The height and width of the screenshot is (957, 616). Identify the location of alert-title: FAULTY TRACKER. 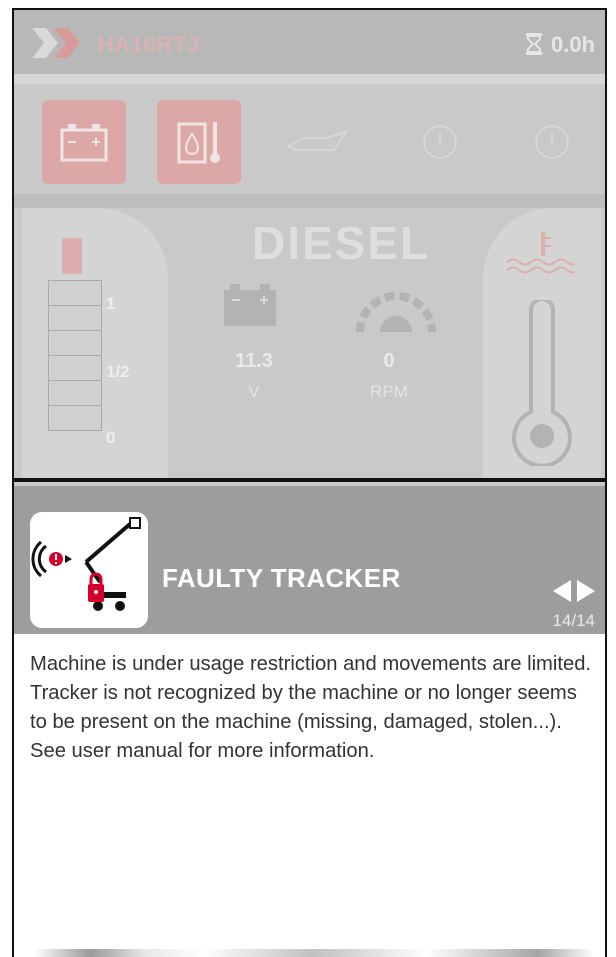
(281, 578).